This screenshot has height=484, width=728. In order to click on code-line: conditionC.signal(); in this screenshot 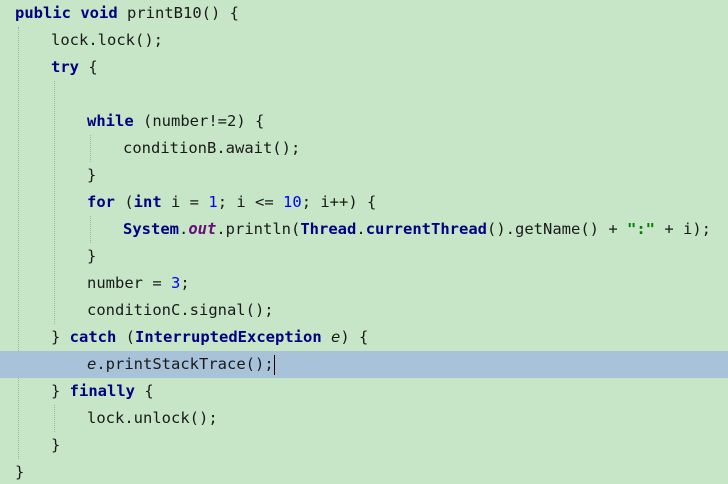, I will do `click(364, 310)`.